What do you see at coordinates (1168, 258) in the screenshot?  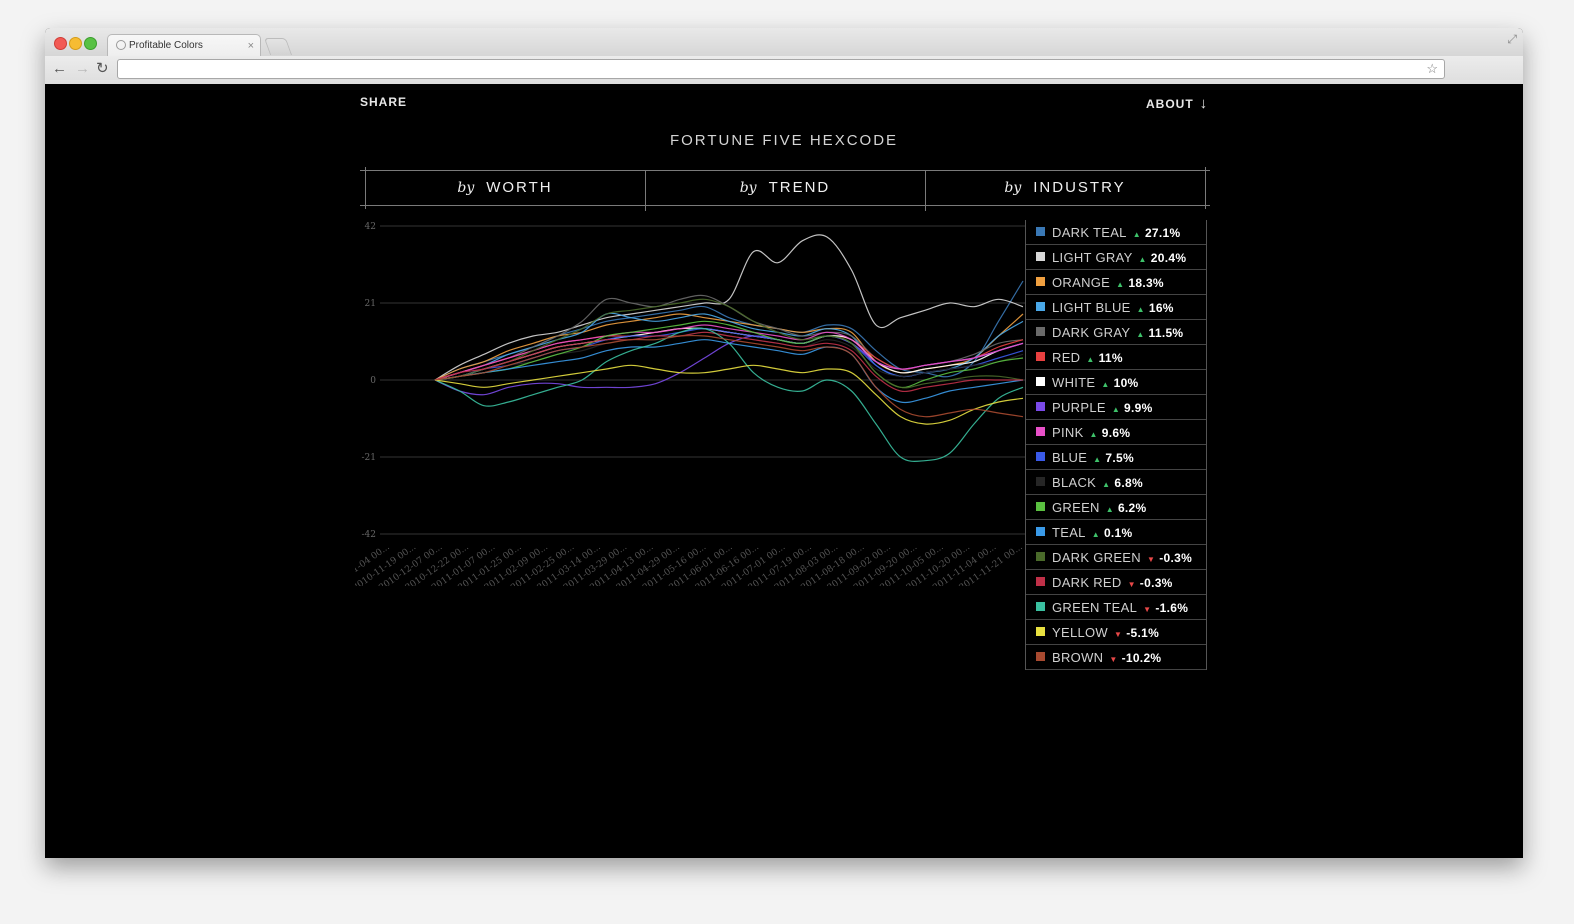 I see `legend-percent: 20.4%` at bounding box center [1168, 258].